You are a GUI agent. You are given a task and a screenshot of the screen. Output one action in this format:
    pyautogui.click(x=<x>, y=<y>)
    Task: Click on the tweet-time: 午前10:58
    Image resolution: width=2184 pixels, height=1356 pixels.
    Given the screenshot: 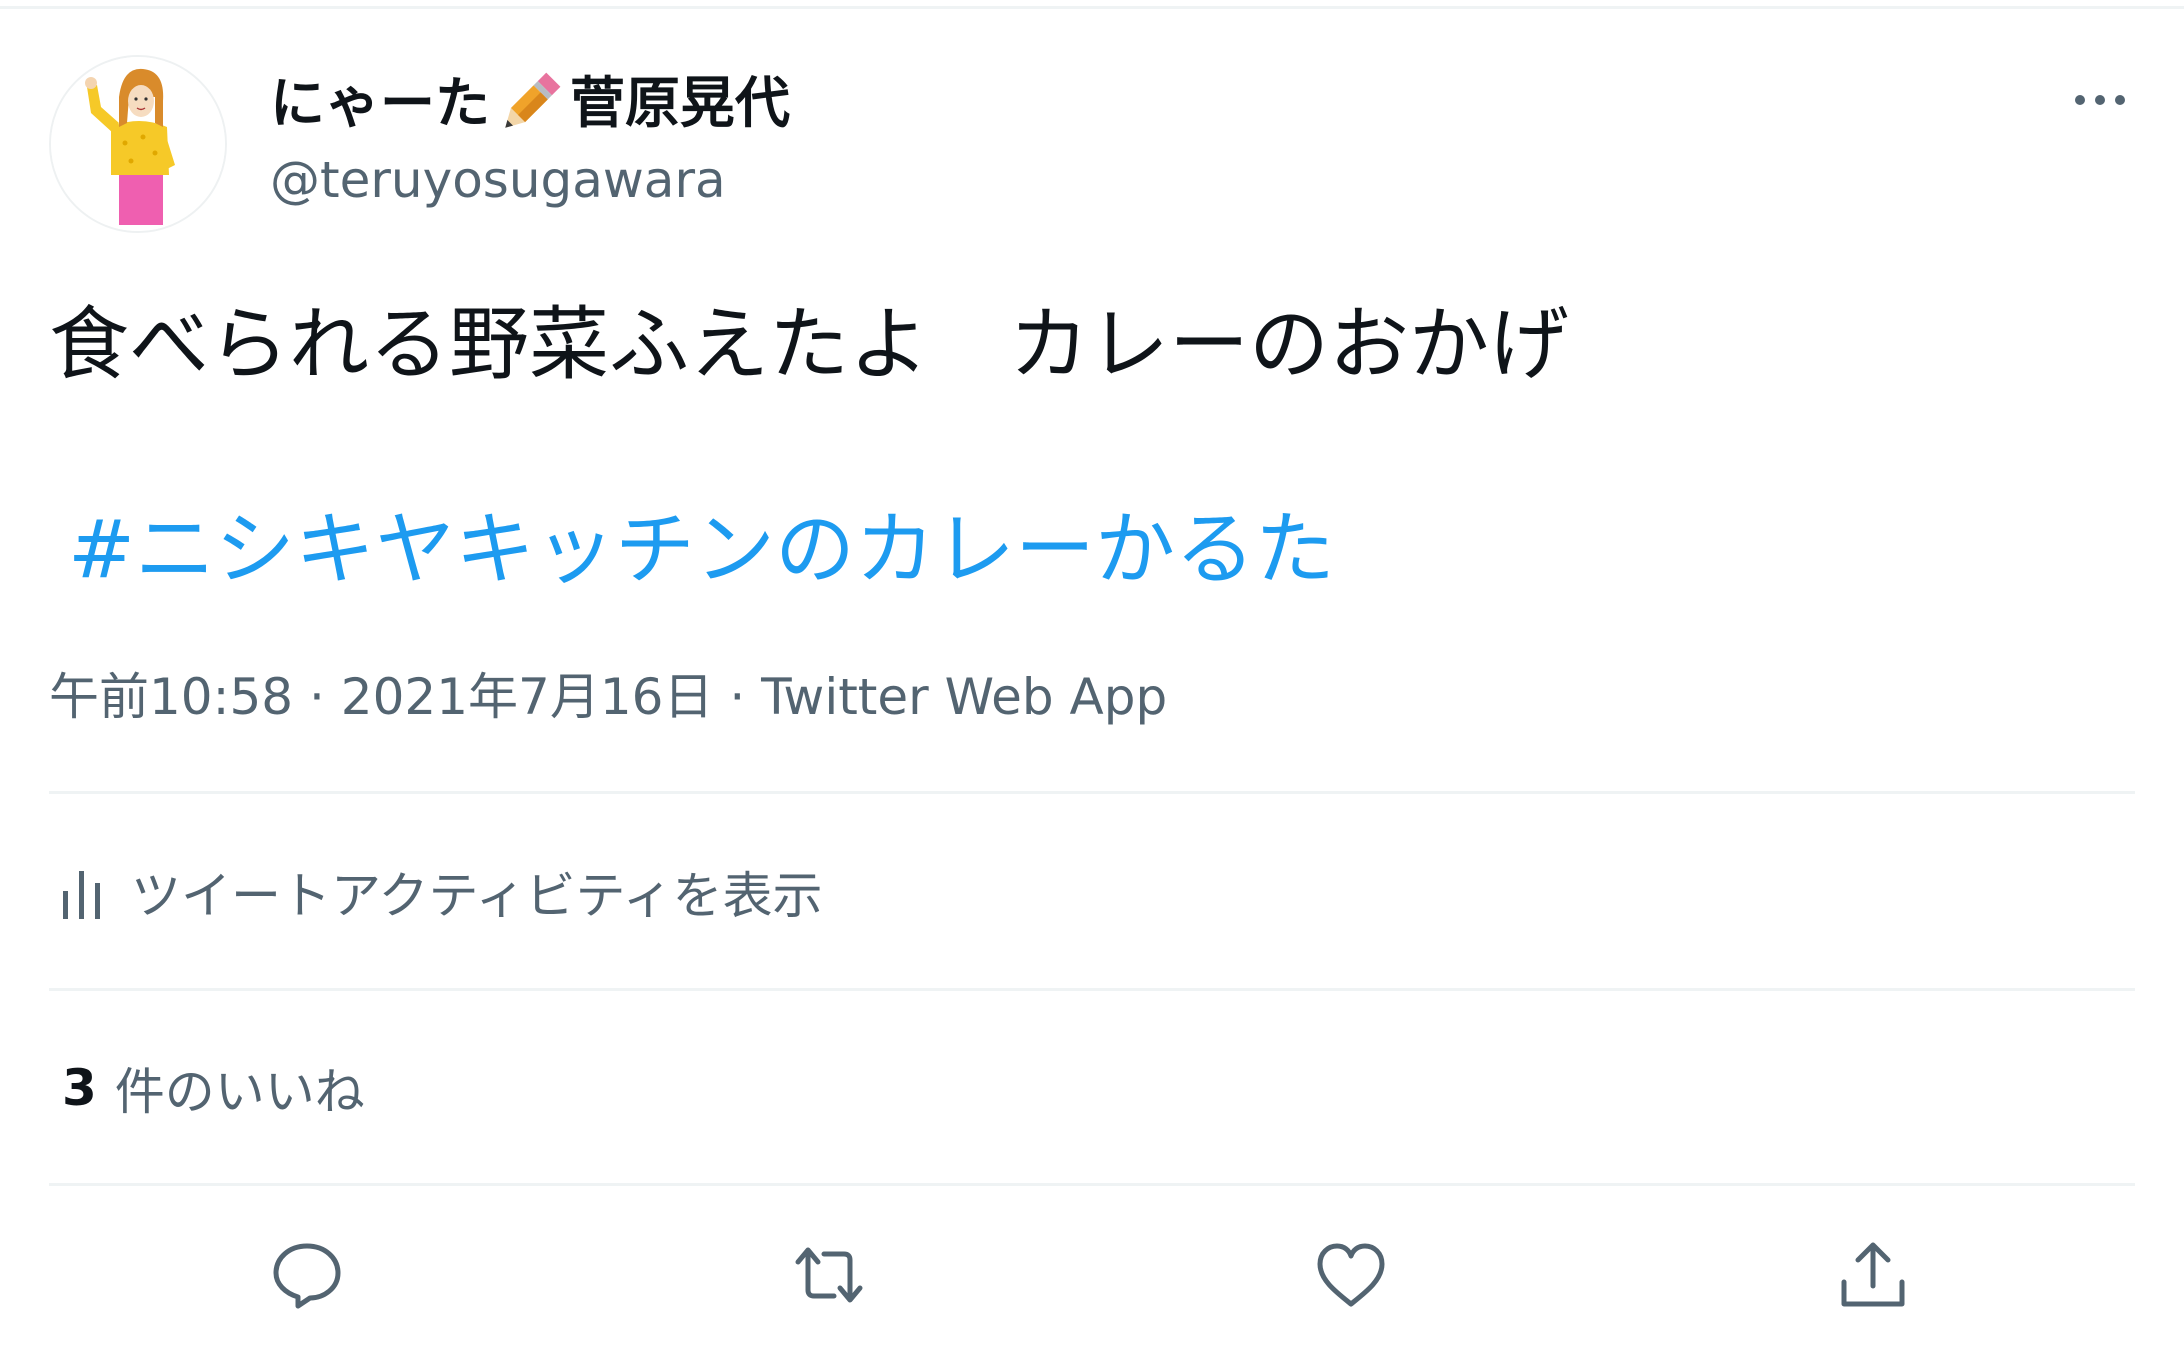 What is the action you would take?
    pyautogui.click(x=171, y=697)
    